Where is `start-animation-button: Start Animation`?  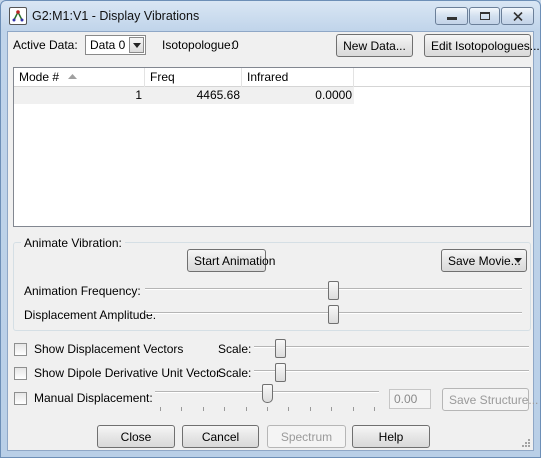
start-animation-button: Start Animation is located at coordinates (231, 260).